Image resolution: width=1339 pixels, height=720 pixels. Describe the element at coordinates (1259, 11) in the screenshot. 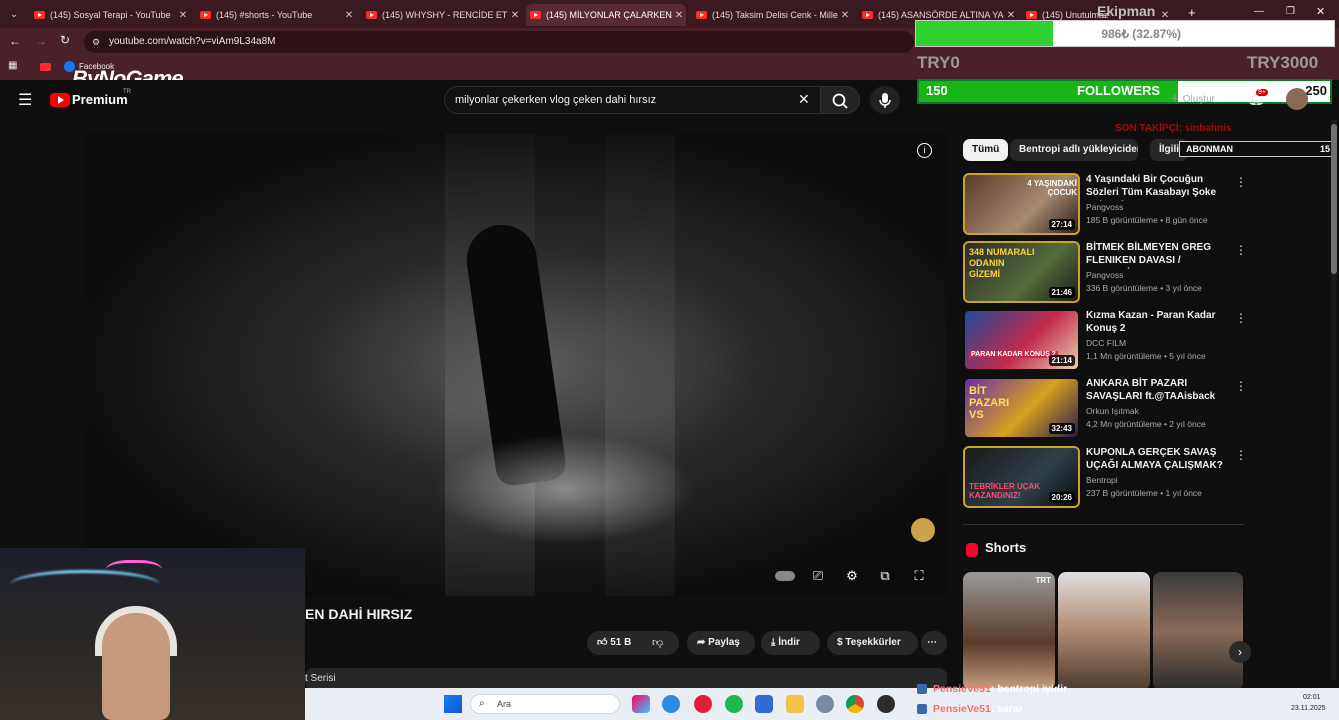

I see `minimize-window-icon: —` at that location.